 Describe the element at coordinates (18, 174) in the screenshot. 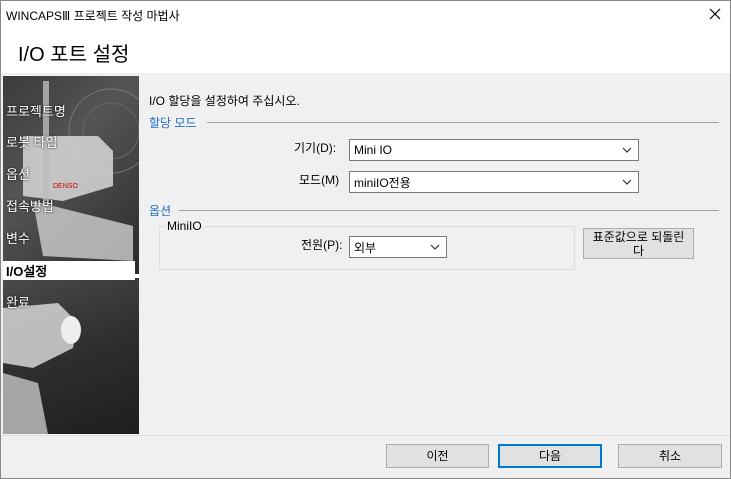

I see `sidebar-item-options: 옵션` at that location.